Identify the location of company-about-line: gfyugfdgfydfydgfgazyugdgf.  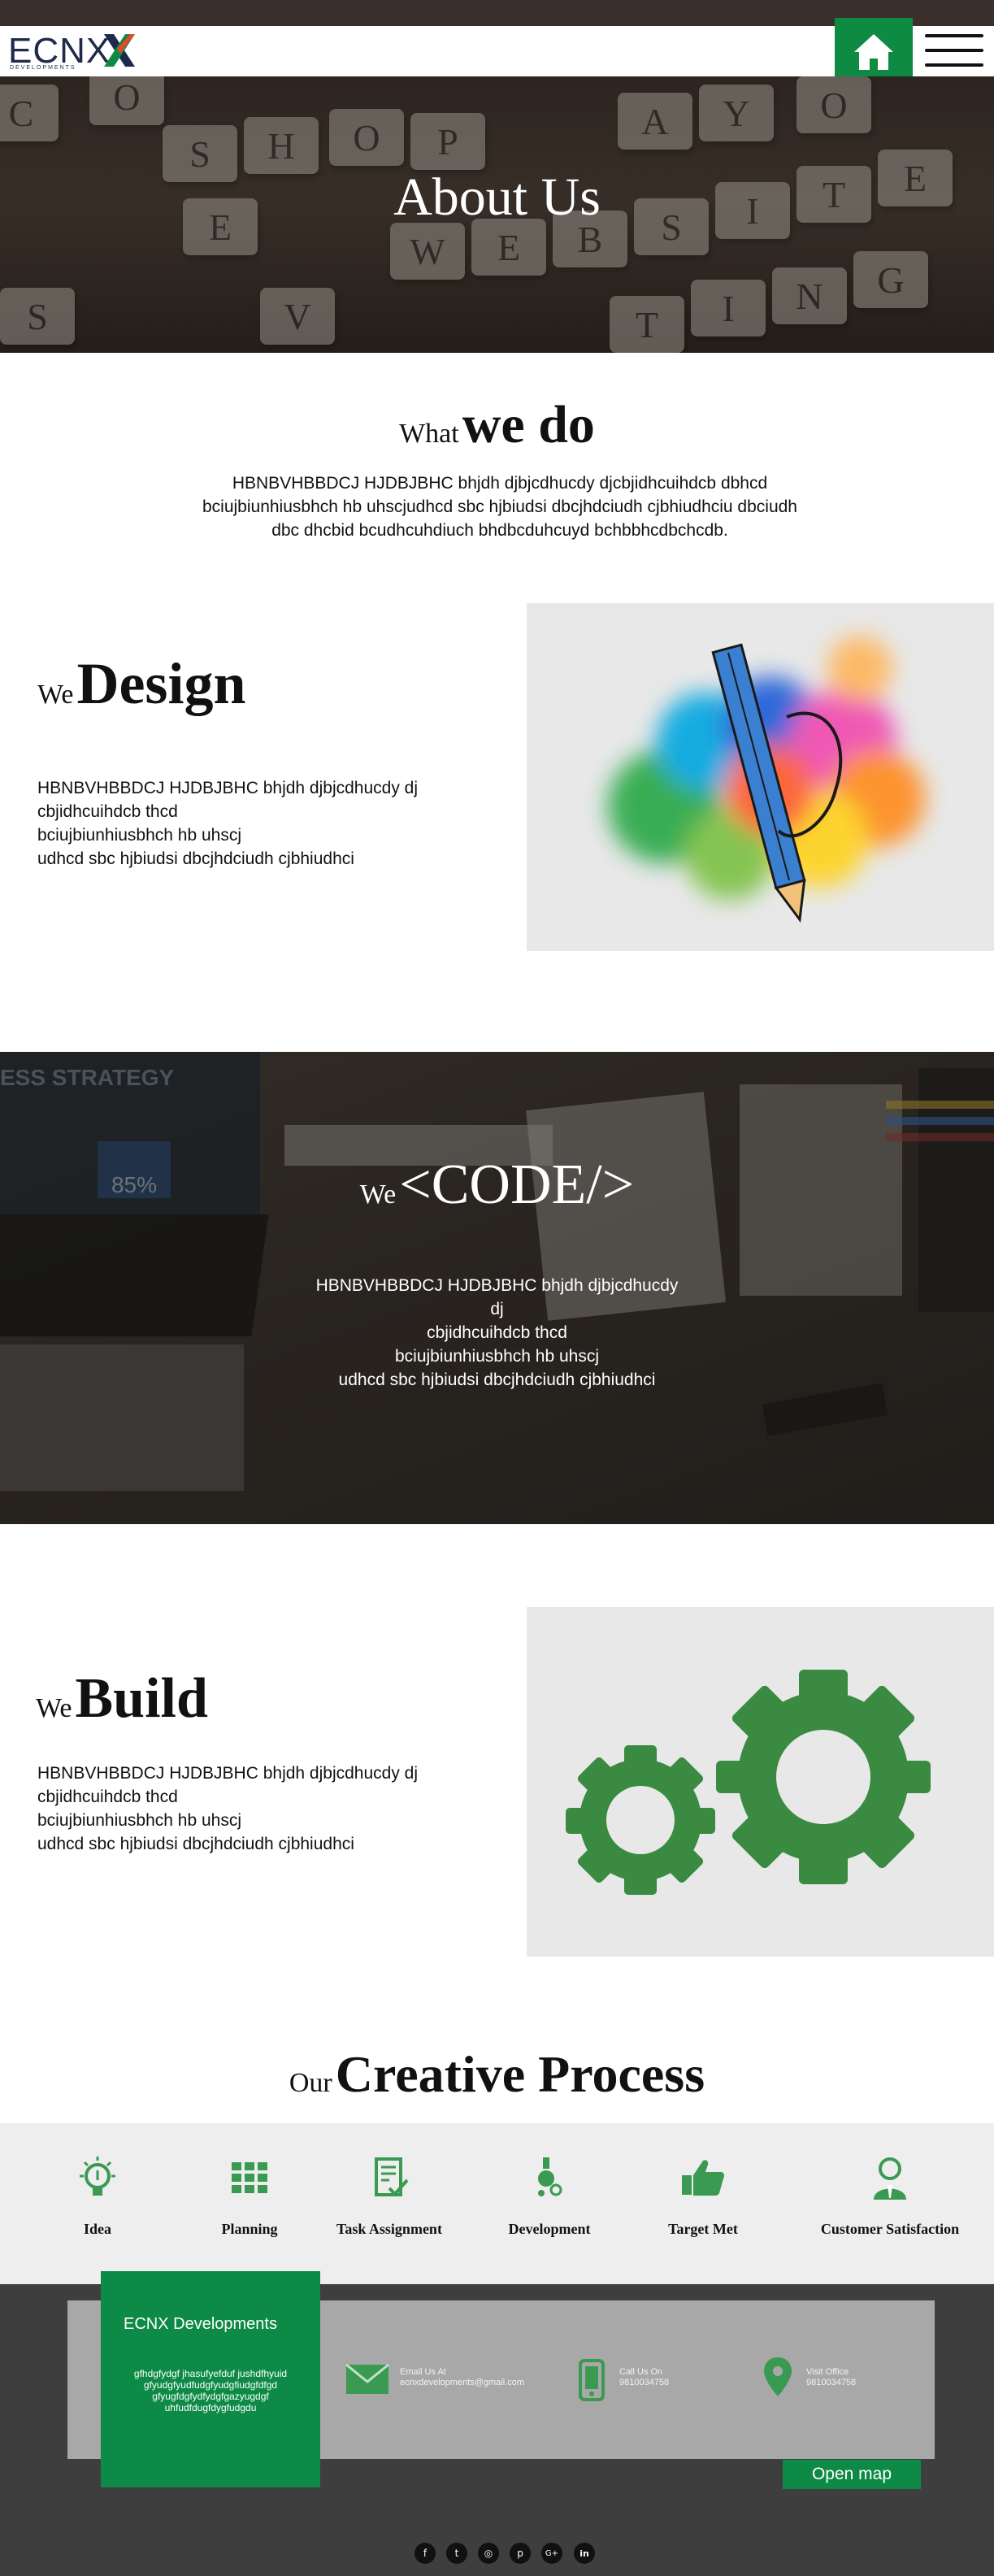
(210, 2396).